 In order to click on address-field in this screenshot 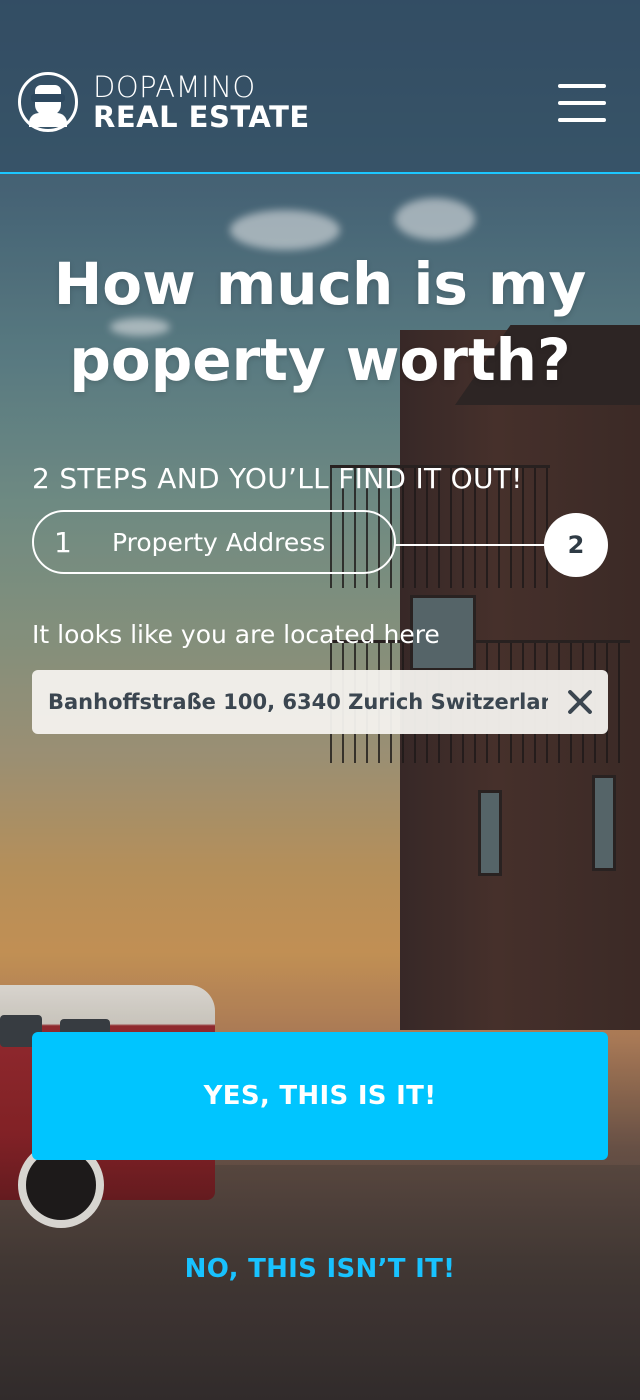, I will do `click(320, 702)`.